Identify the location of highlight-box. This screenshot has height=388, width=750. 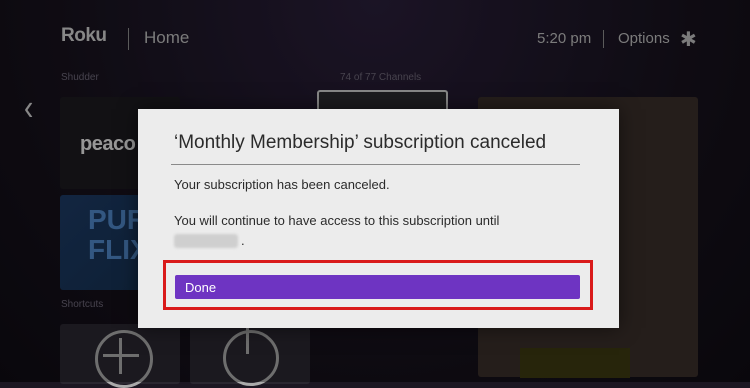
(378, 285).